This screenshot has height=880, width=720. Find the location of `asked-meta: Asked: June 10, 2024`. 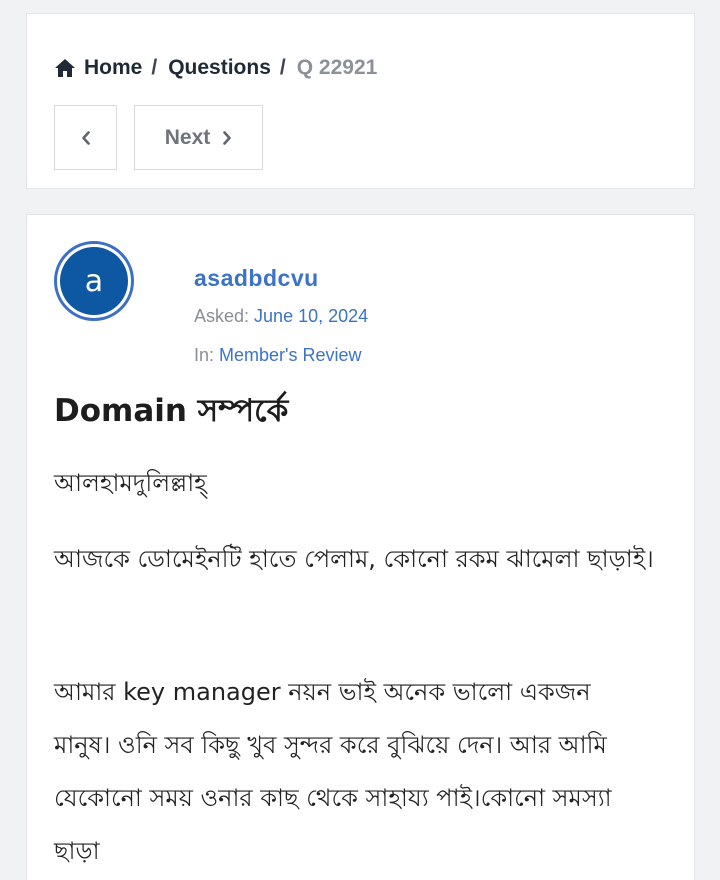

asked-meta: Asked: June 10, 2024 is located at coordinates (281, 316).